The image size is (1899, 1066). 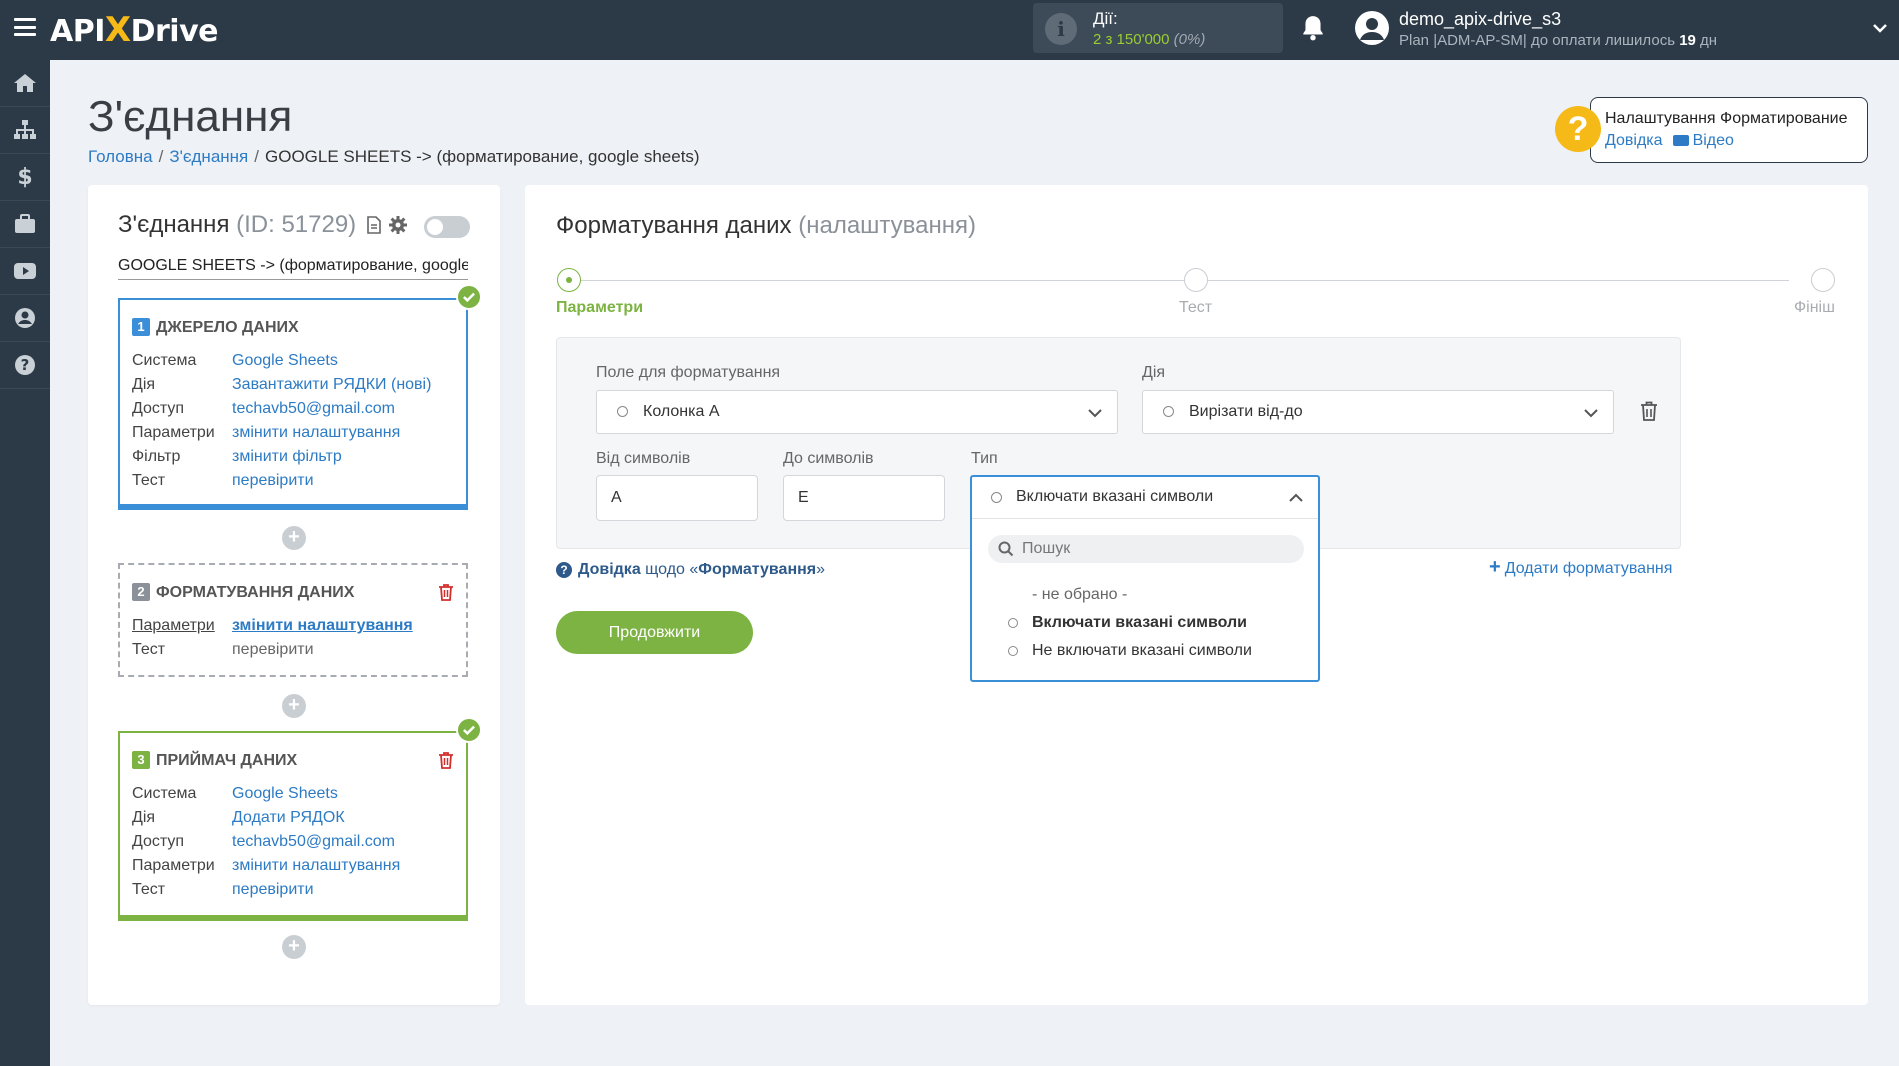 What do you see at coordinates (599, 308) in the screenshot?
I see `step-params-label: Параметри` at bounding box center [599, 308].